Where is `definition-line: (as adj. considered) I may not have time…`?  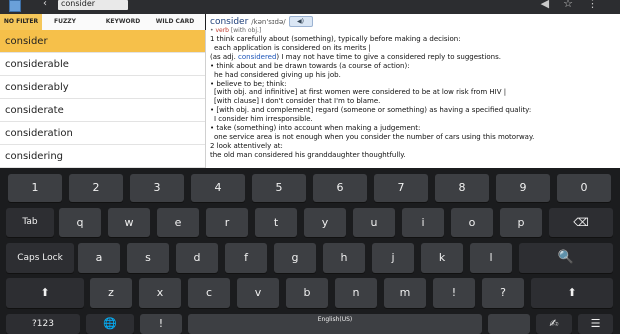
definition-line: (as adj. considered) I may not have time… is located at coordinates (355, 56).